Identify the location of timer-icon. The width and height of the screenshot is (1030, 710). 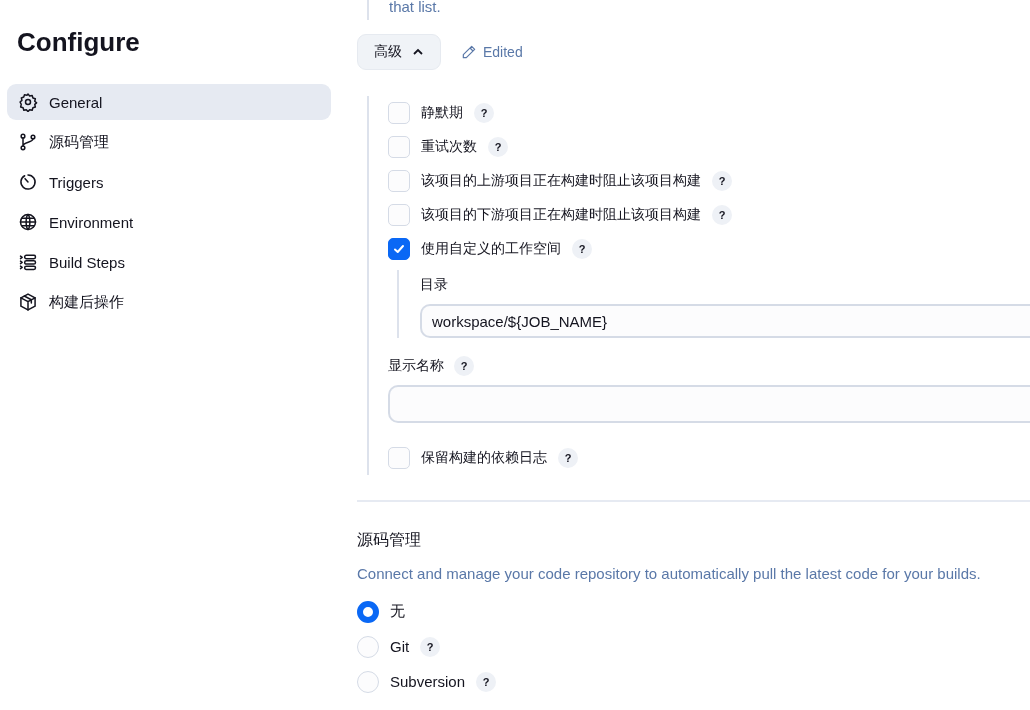
(28, 182).